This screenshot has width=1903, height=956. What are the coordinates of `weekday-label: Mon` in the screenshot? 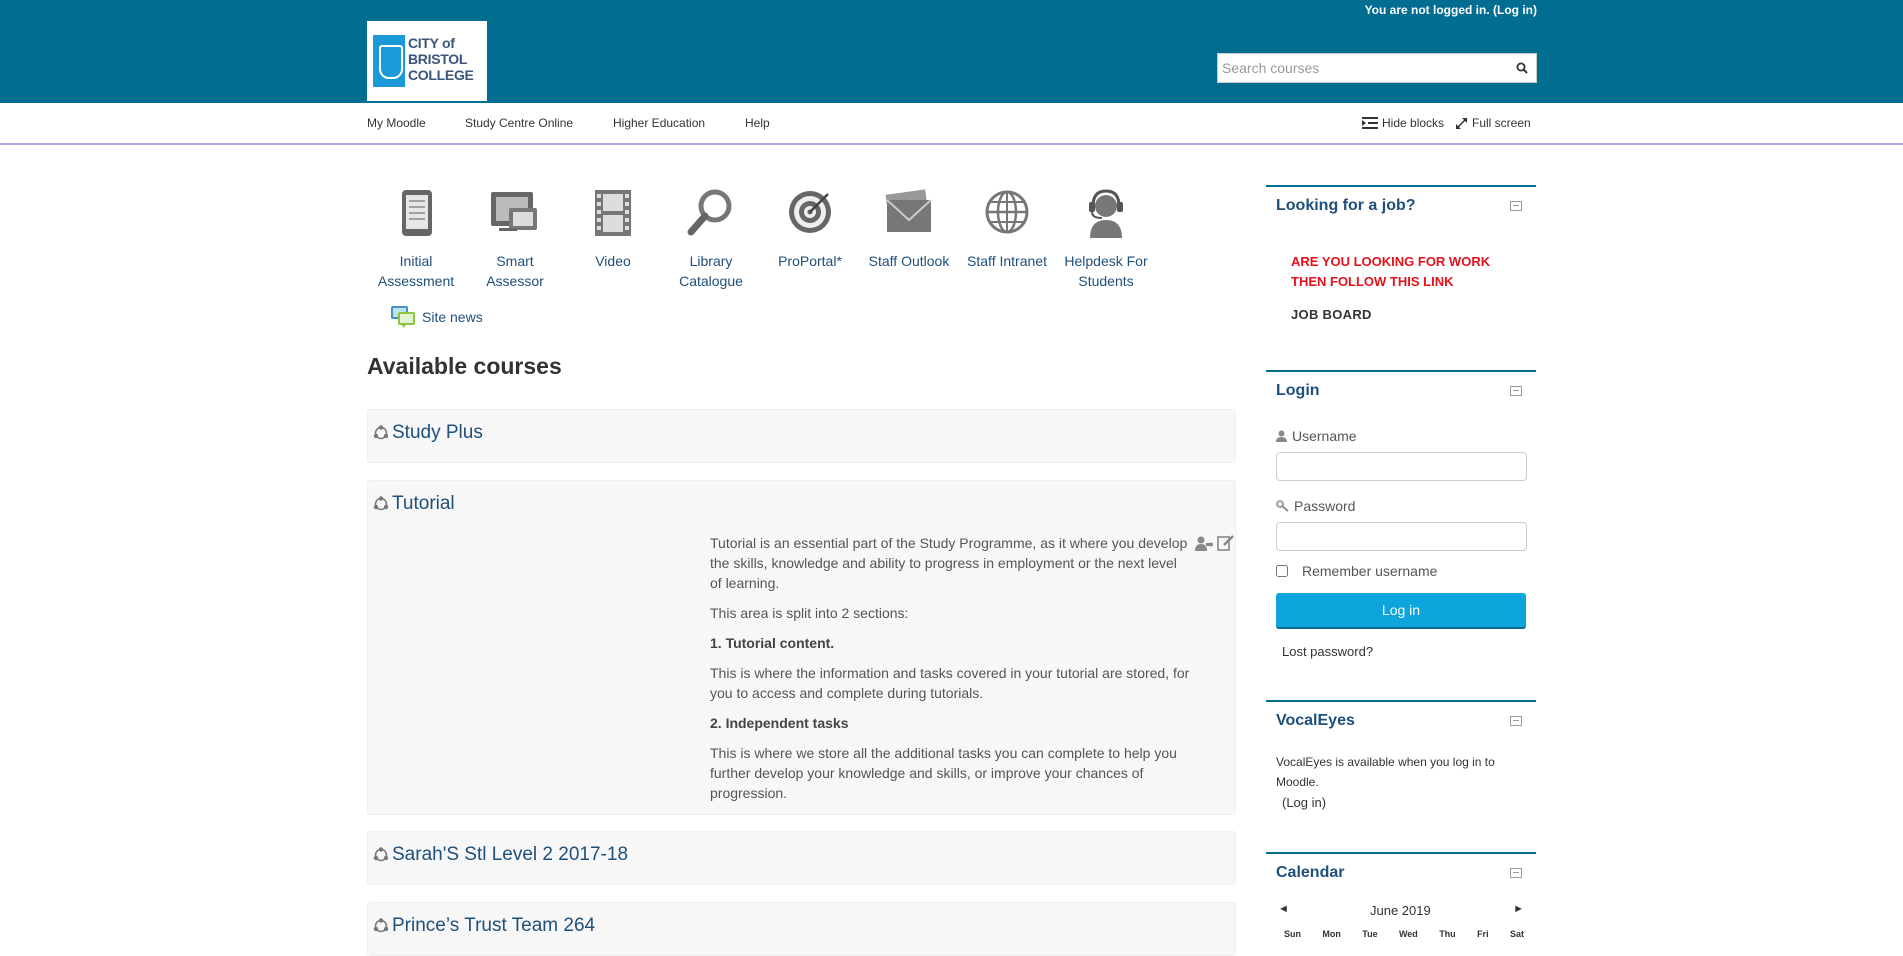 It's located at (1331, 934).